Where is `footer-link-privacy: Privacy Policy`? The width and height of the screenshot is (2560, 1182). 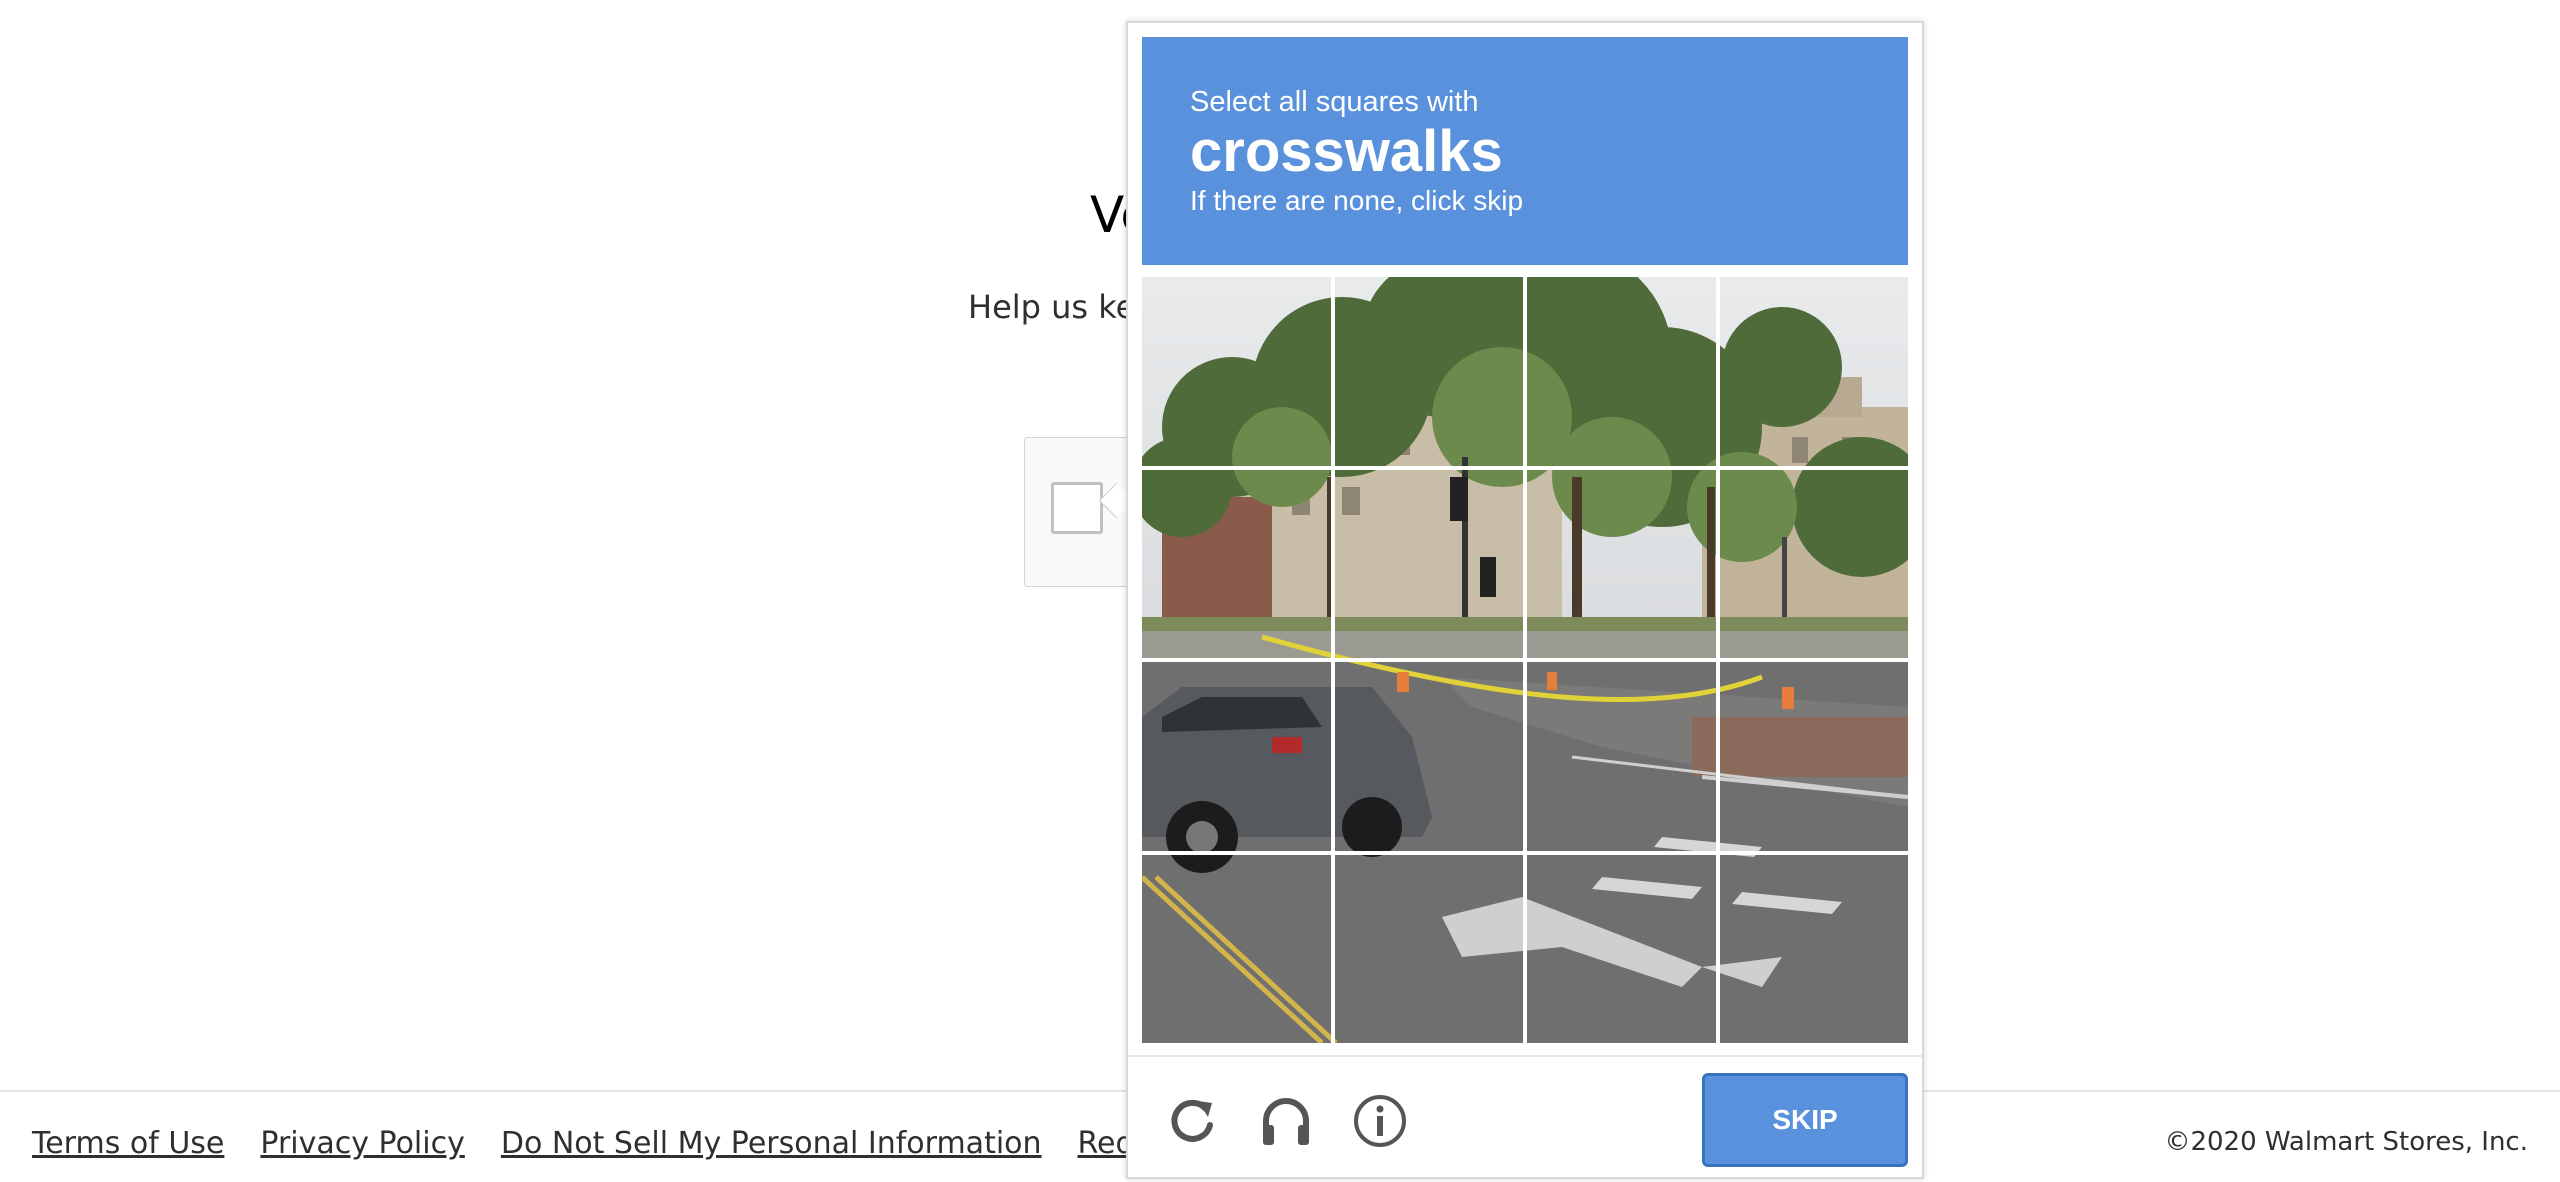 footer-link-privacy: Privacy Policy is located at coordinates (362, 1143).